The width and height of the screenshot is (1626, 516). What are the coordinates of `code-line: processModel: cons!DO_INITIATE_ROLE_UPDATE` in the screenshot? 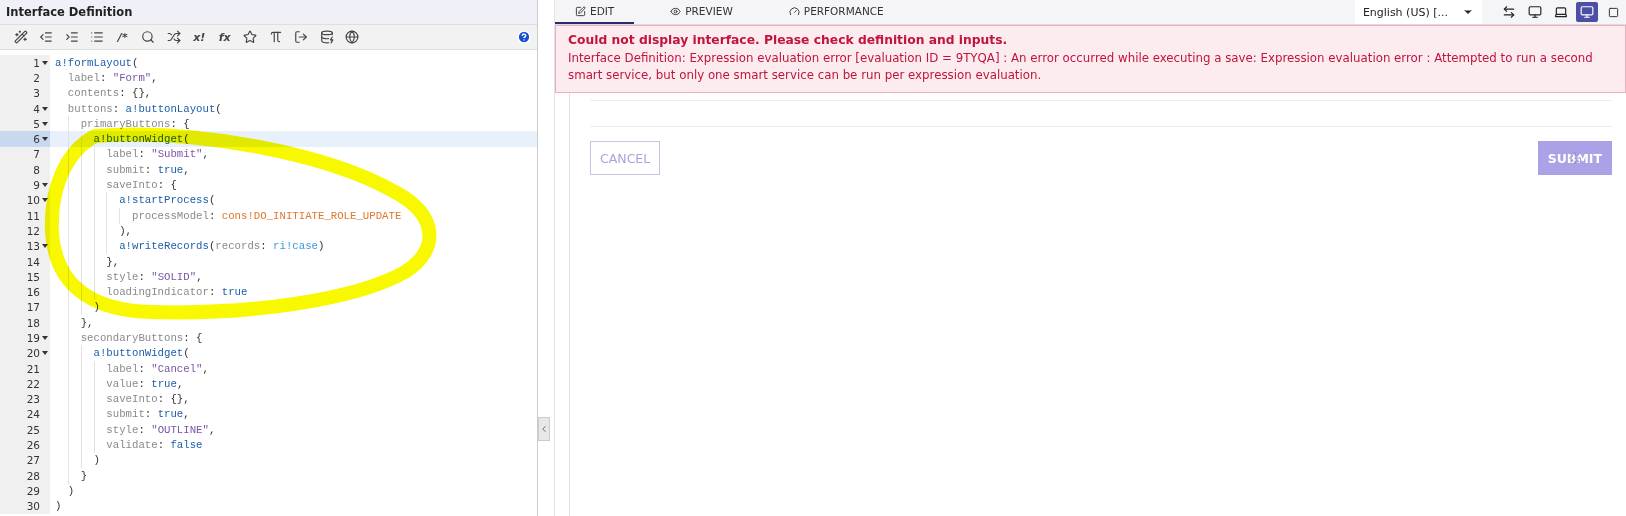 It's located at (228, 215).